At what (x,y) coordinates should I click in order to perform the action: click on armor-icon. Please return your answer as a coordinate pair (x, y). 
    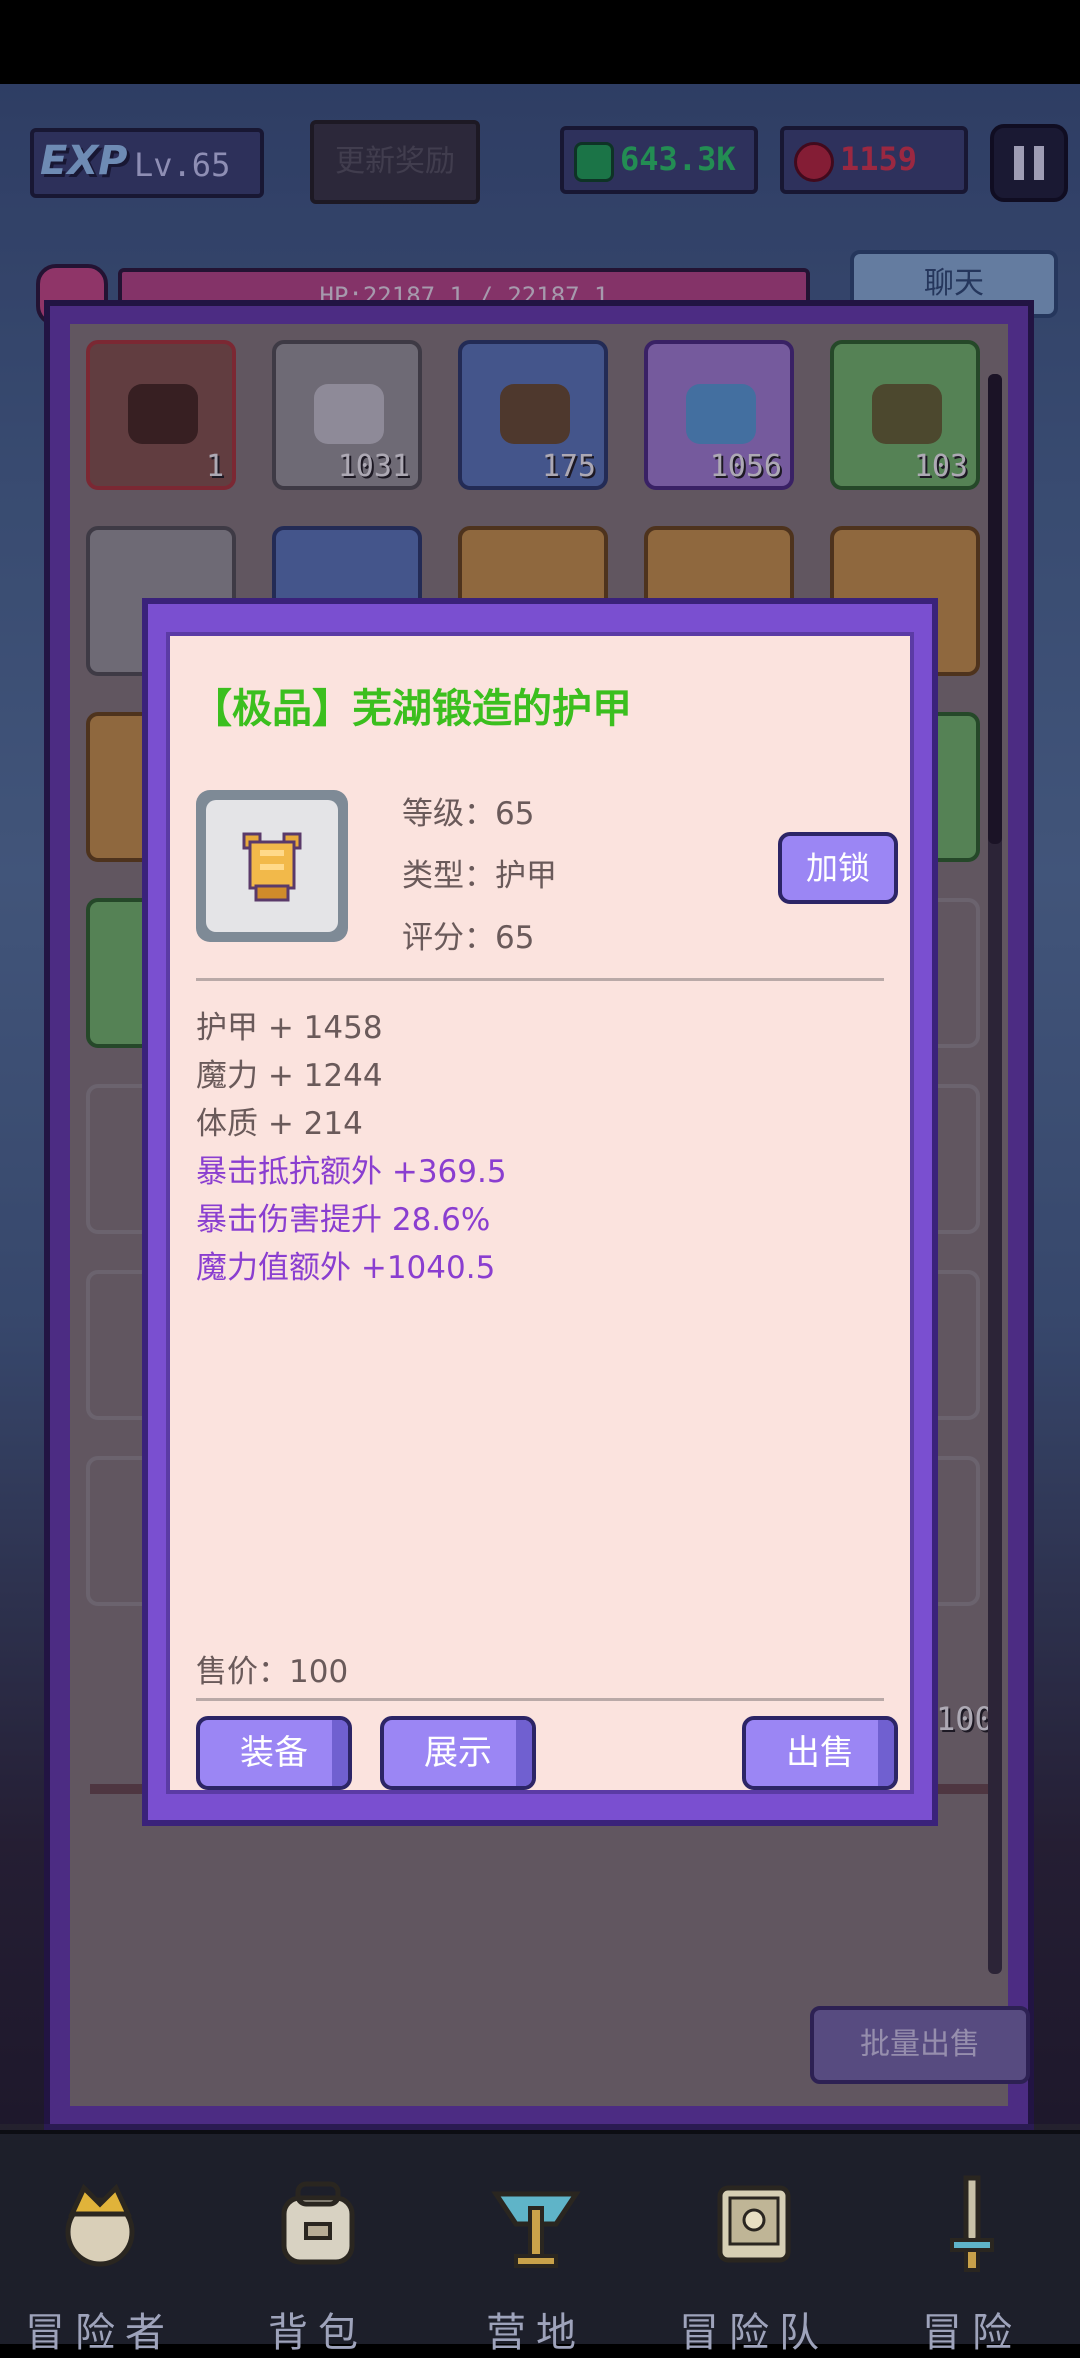
    Looking at the image, I should click on (272, 867).